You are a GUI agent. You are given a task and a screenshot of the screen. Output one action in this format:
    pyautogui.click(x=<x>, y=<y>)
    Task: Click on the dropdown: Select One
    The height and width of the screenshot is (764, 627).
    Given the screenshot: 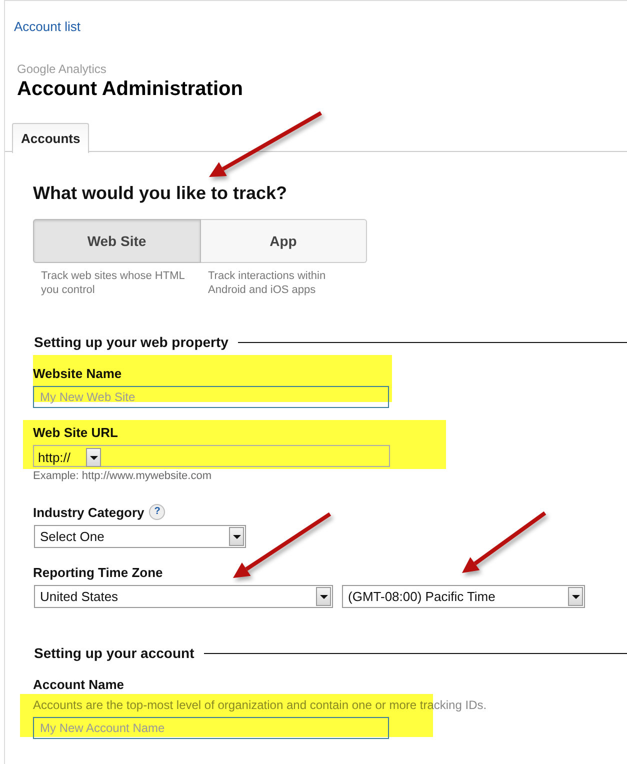 What is the action you would take?
    pyautogui.click(x=140, y=536)
    